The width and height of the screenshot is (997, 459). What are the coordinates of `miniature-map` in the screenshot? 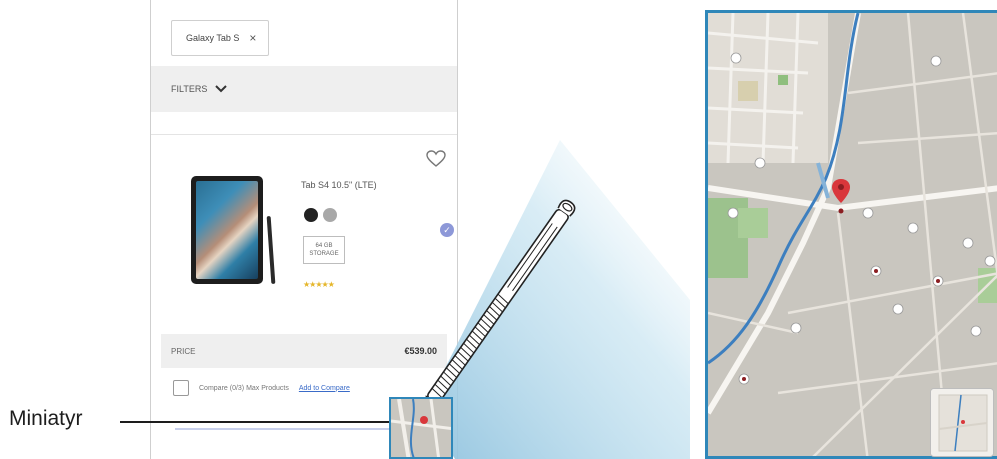 It's located at (421, 428).